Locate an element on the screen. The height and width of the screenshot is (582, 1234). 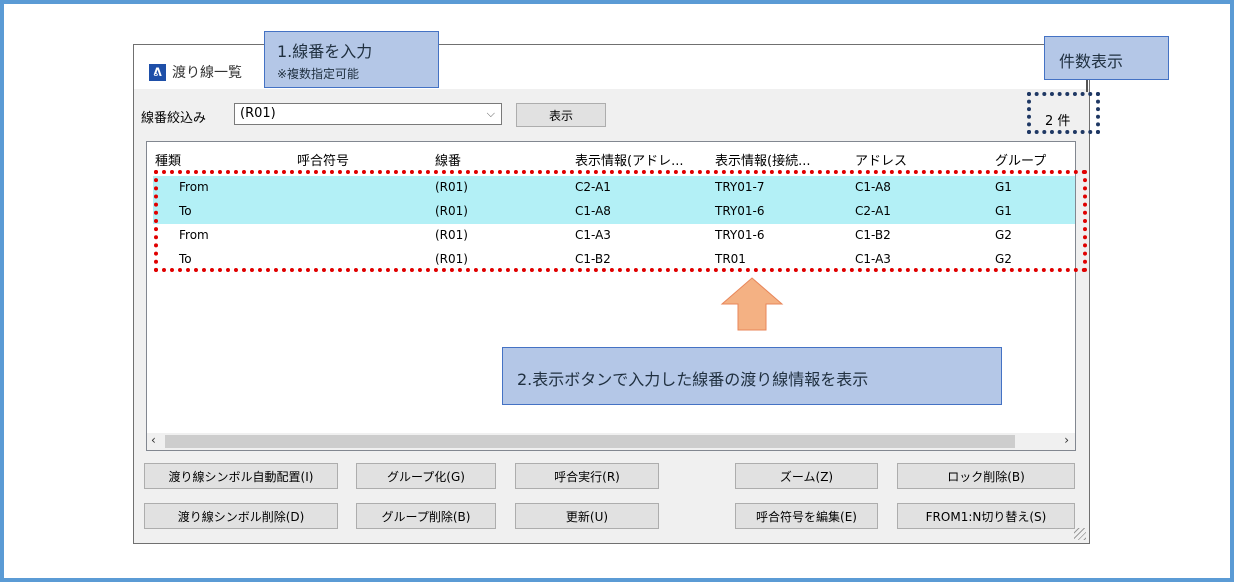
horizontal-scrollbar: ‹ › is located at coordinates (611, 441).